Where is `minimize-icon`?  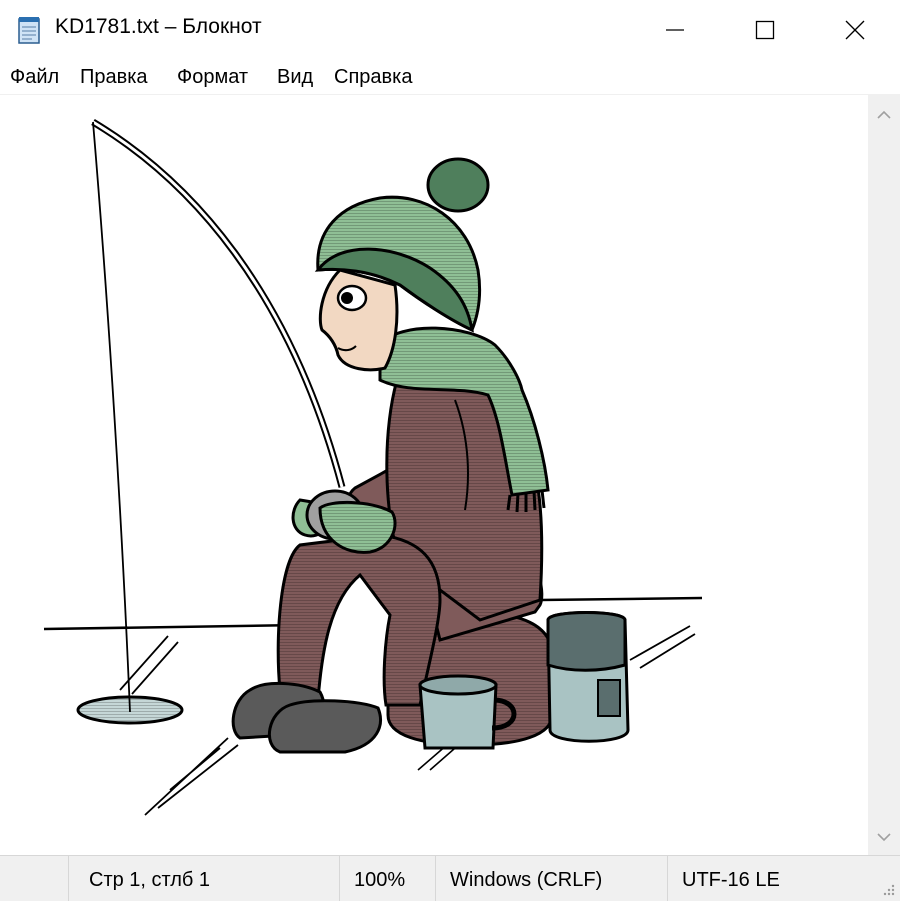 minimize-icon is located at coordinates (675, 30).